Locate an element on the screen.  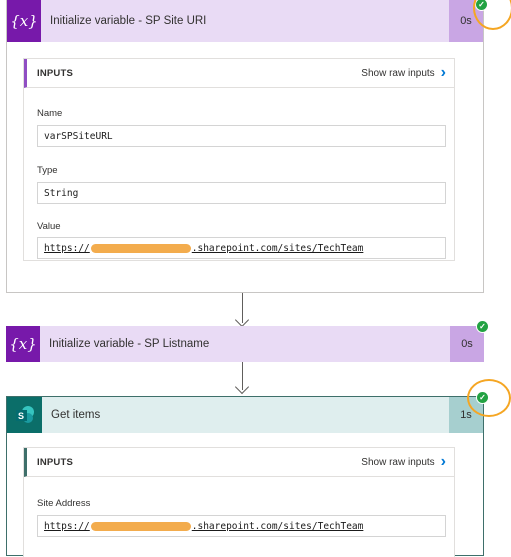
value-field: https://.sharepoint.com/sites/TechTeam is located at coordinates (241, 248).